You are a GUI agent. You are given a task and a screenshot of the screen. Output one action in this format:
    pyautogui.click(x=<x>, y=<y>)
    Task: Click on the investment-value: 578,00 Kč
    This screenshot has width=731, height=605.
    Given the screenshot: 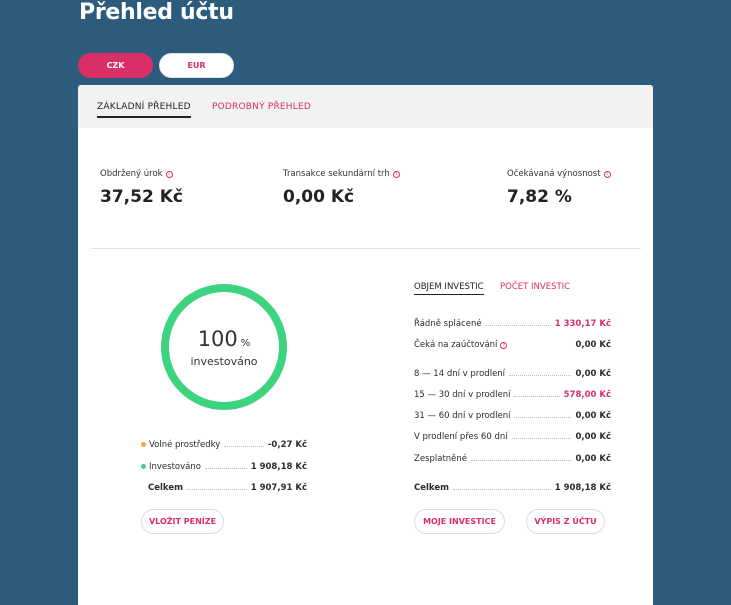 What is the action you would take?
    pyautogui.click(x=587, y=395)
    